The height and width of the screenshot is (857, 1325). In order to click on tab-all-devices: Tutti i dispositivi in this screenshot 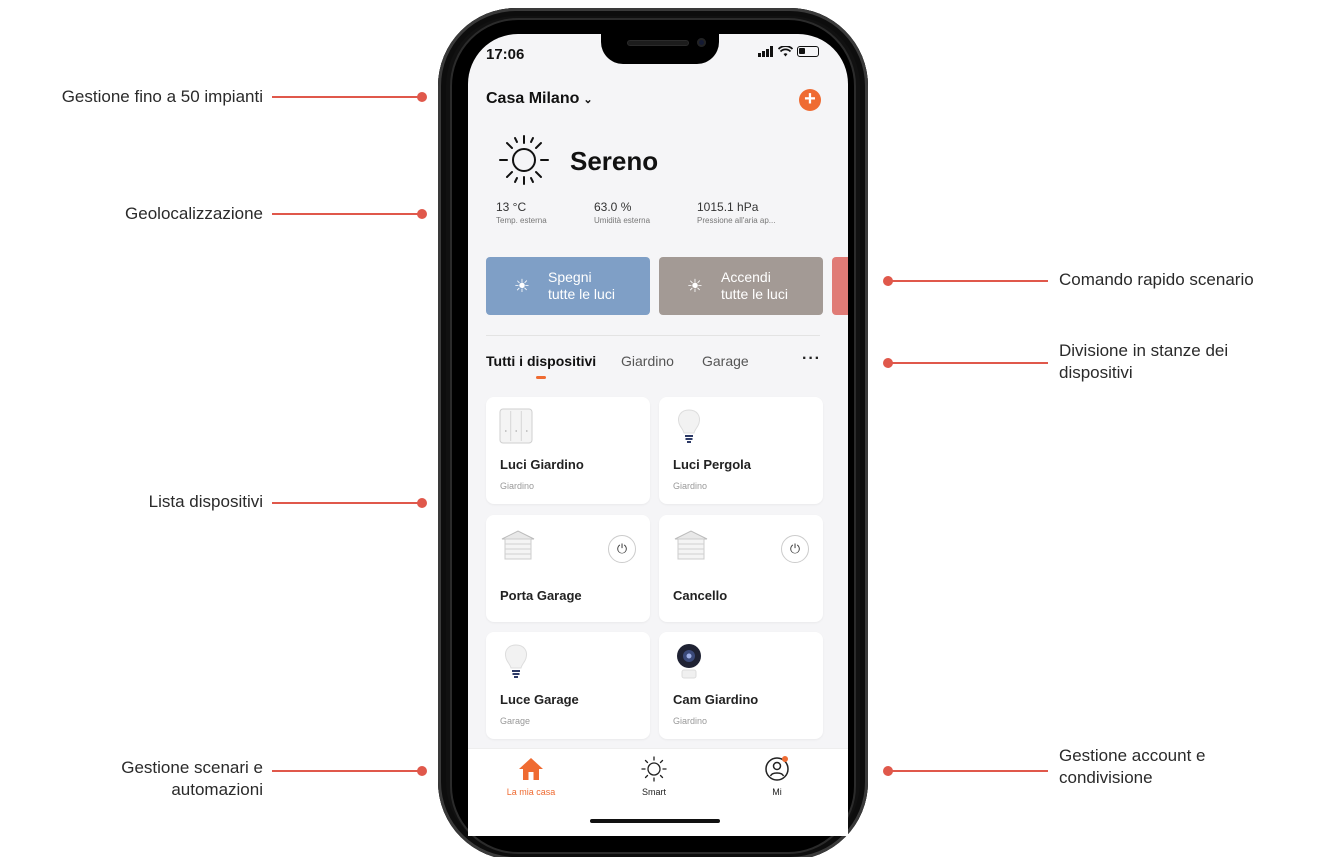, I will do `click(541, 361)`.